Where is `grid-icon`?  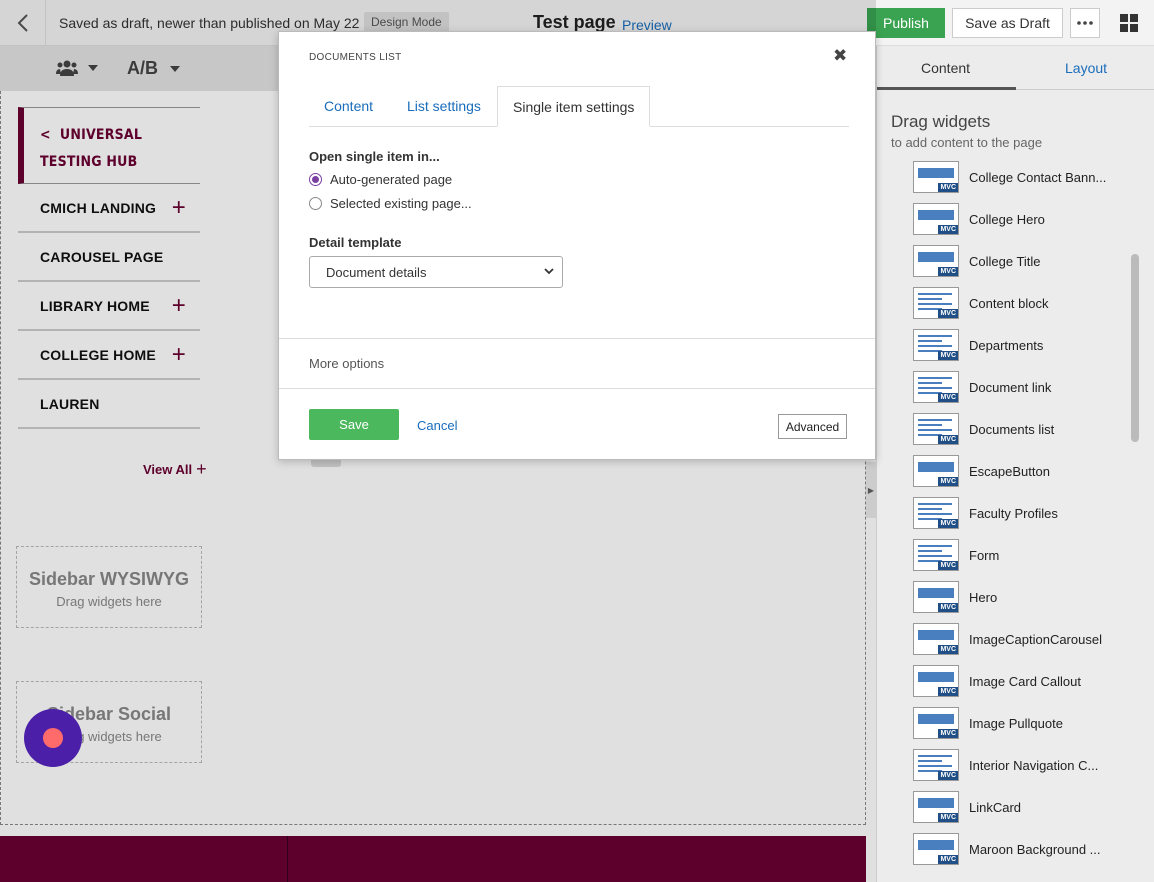
grid-icon is located at coordinates (1129, 23).